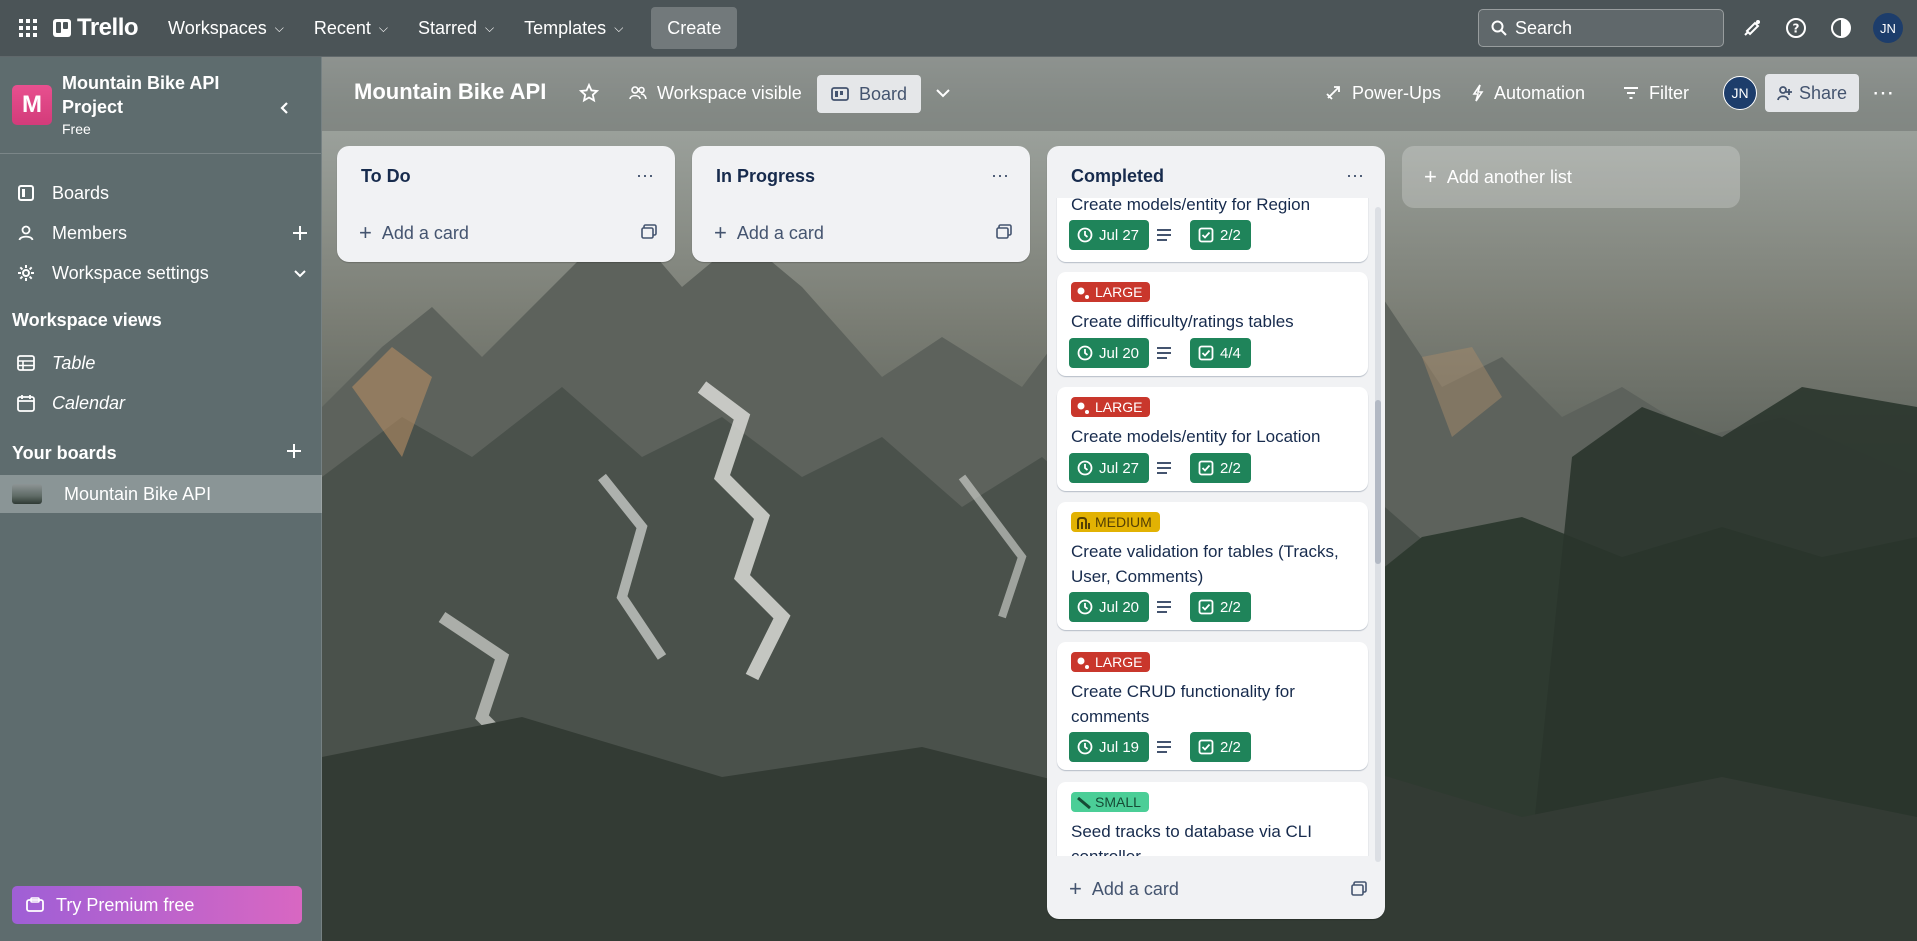 The image size is (1917, 941). Describe the element at coordinates (285, 108) in the screenshot. I see `collapse-sidebar-icon` at that location.